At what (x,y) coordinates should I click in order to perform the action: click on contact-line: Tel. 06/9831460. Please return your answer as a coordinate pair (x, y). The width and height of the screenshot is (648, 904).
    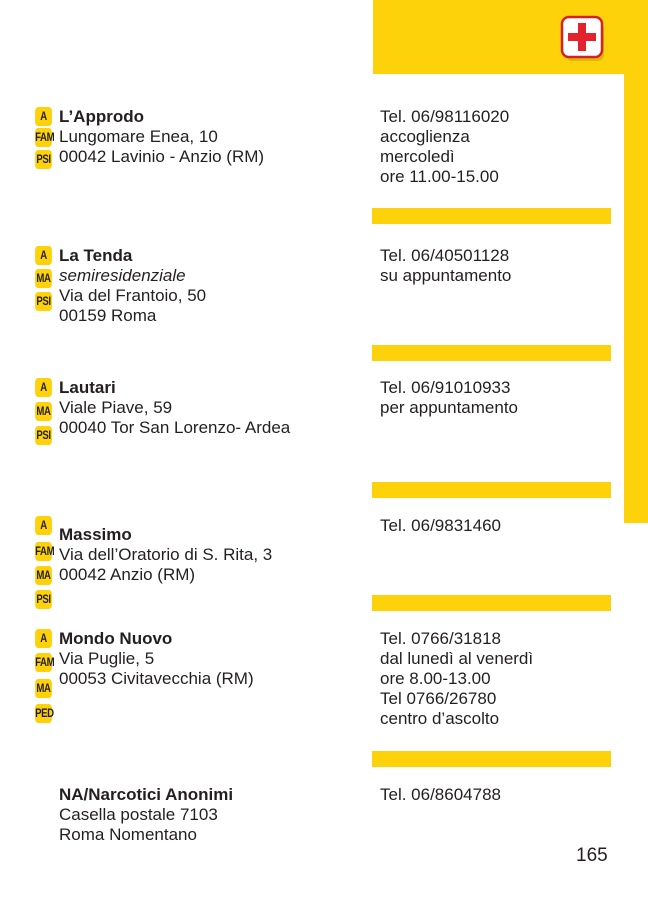
    Looking at the image, I should click on (440, 525).